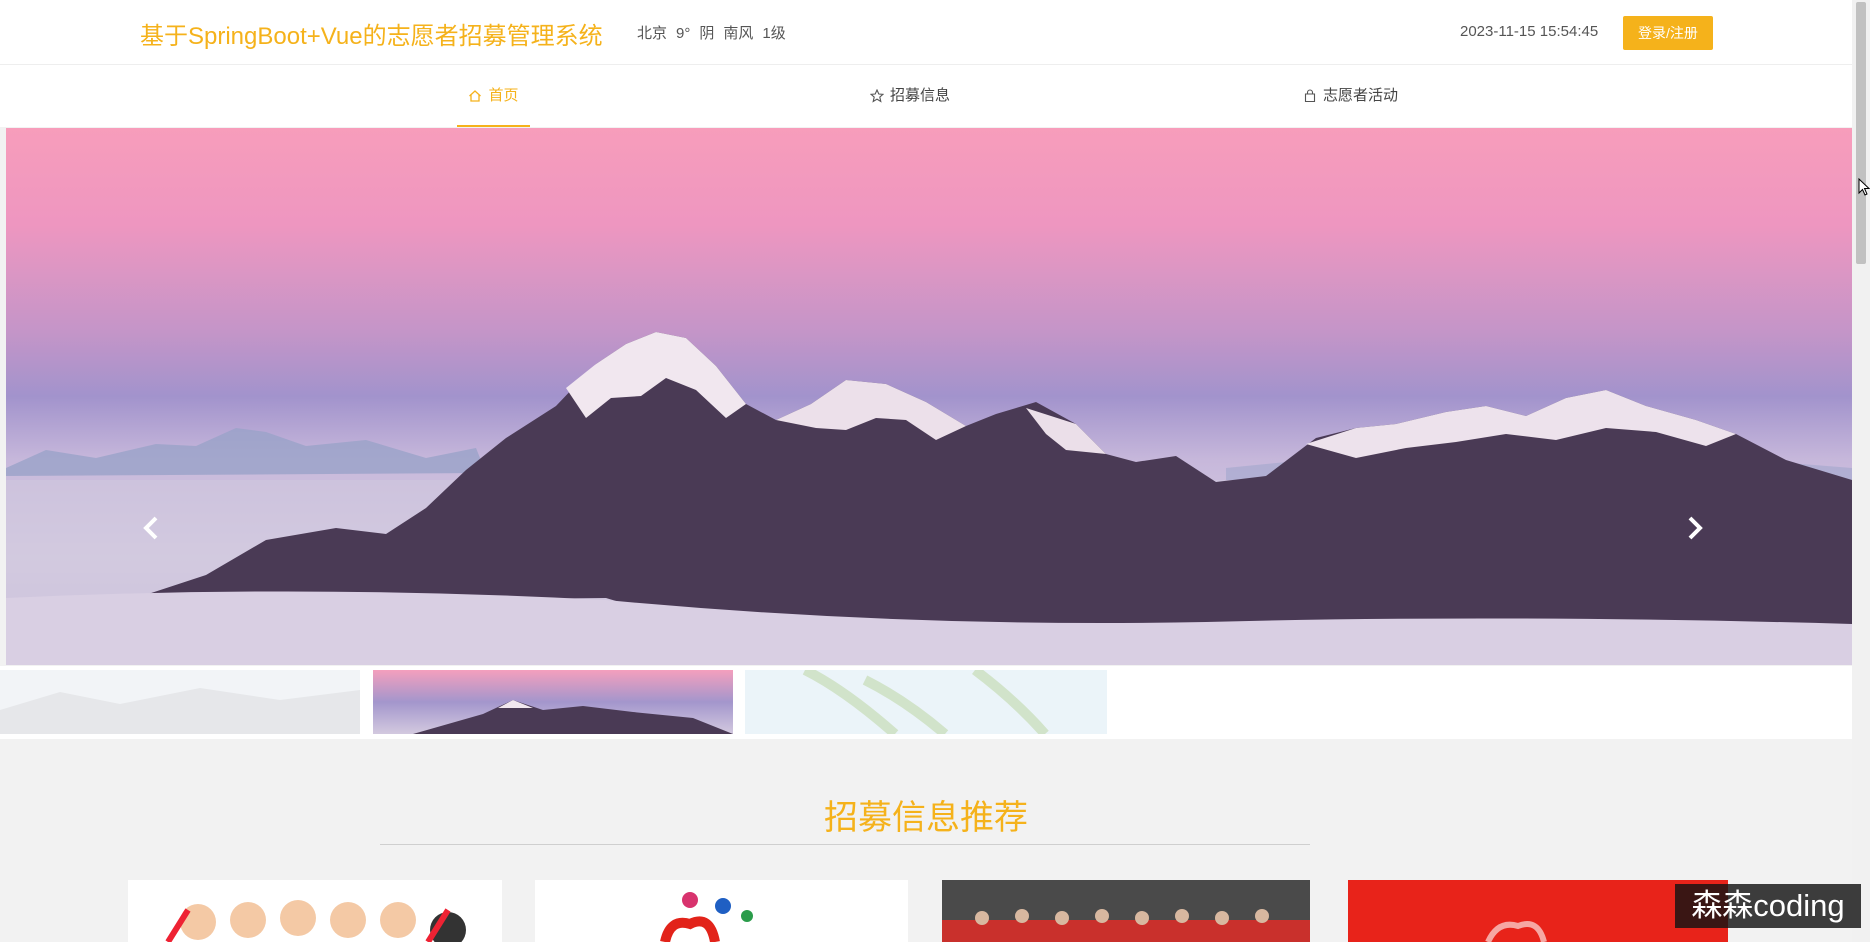 This screenshot has height=942, width=1870. What do you see at coordinates (1861, 133) in the screenshot?
I see `scrollbar-thumb` at bounding box center [1861, 133].